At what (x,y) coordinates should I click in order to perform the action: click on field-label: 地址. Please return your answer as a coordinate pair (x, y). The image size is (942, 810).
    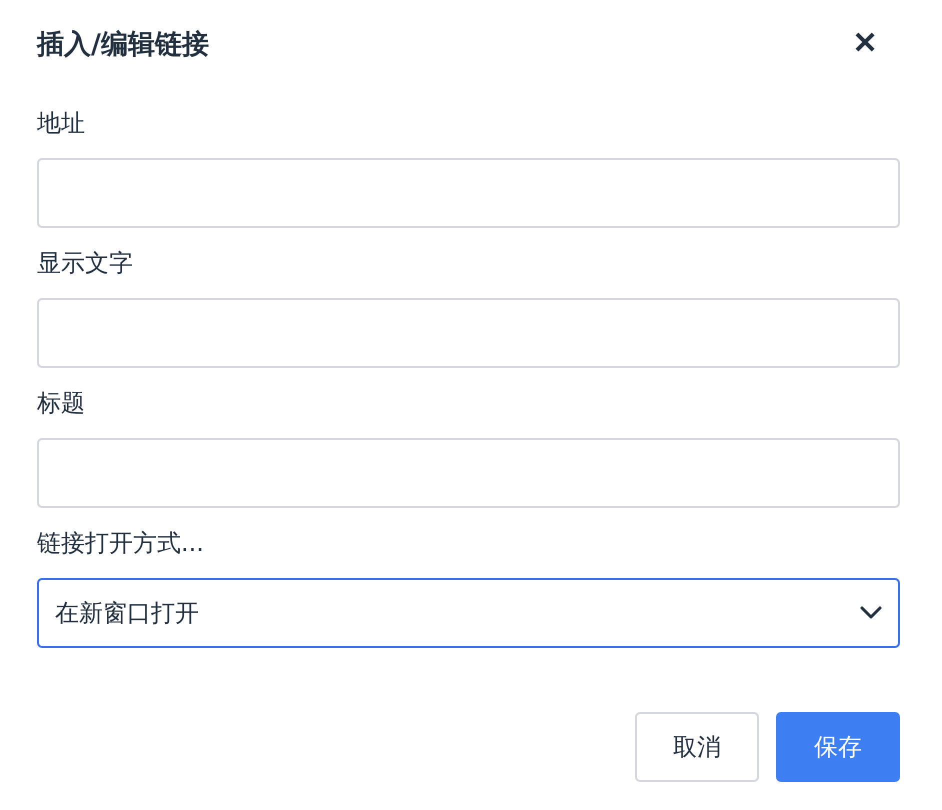
    Looking at the image, I should click on (61, 123).